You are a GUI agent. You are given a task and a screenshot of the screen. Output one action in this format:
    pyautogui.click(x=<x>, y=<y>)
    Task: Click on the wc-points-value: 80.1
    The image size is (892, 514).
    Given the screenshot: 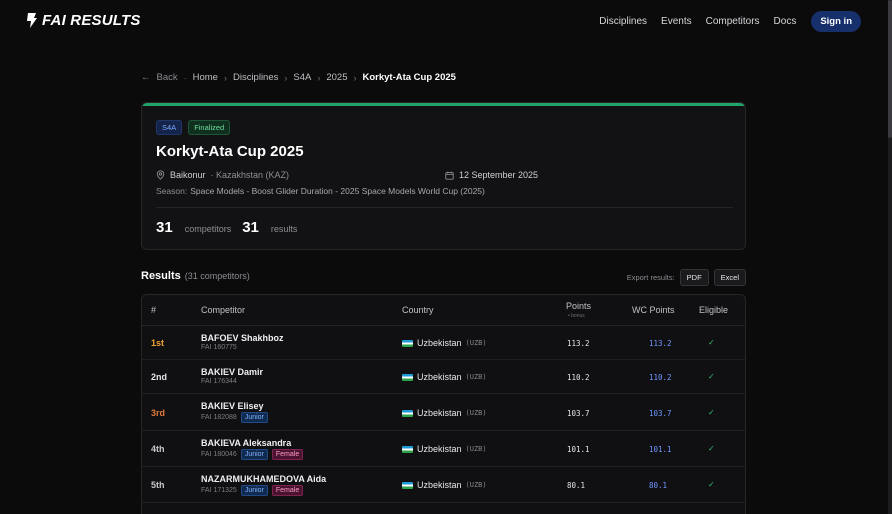 What is the action you would take?
    pyautogui.click(x=658, y=485)
    